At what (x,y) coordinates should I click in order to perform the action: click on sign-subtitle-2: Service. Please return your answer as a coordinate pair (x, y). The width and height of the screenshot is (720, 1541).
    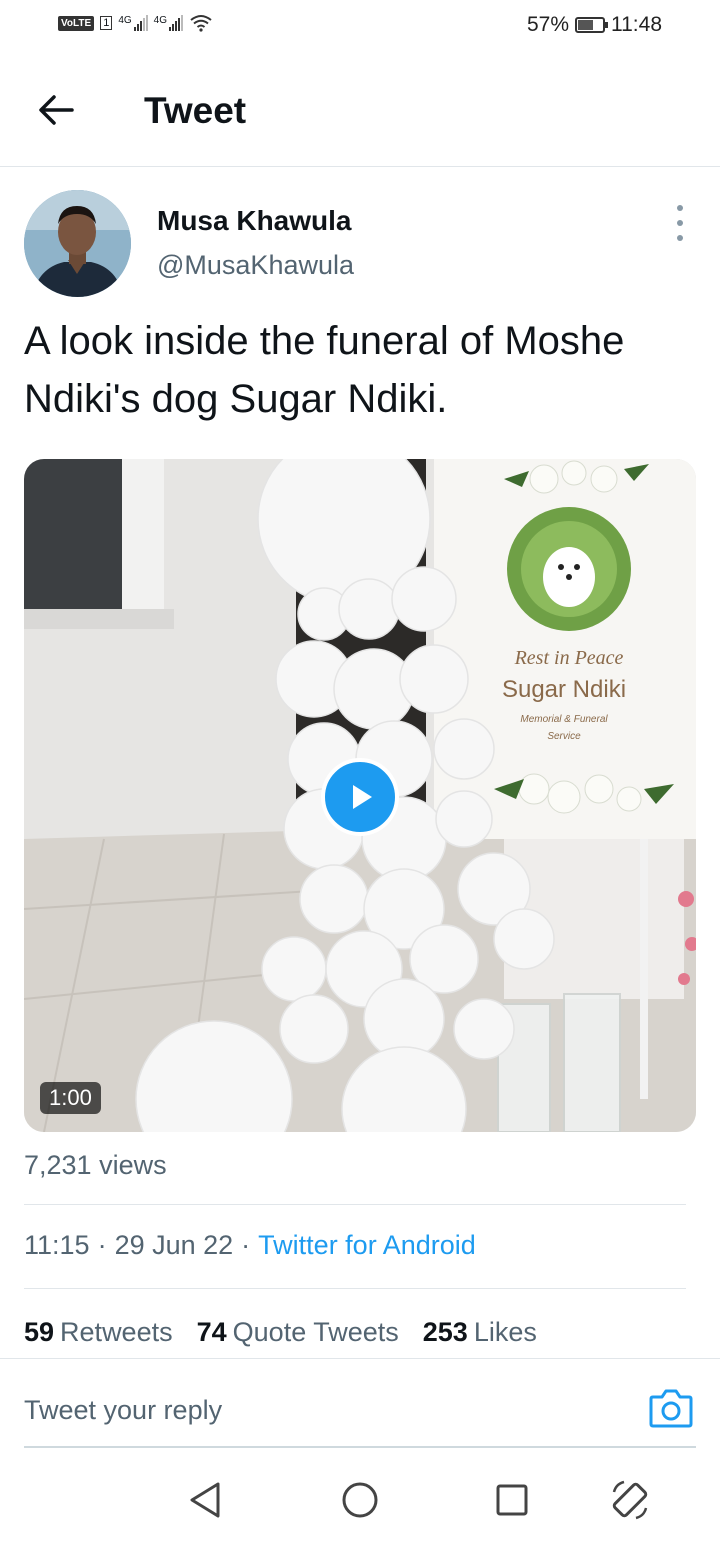
    Looking at the image, I should click on (564, 736).